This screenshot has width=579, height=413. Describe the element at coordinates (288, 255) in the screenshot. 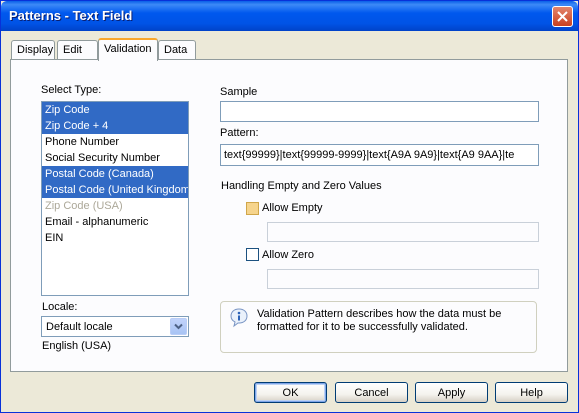

I see `allow-zero-label: Allow Zero` at that location.